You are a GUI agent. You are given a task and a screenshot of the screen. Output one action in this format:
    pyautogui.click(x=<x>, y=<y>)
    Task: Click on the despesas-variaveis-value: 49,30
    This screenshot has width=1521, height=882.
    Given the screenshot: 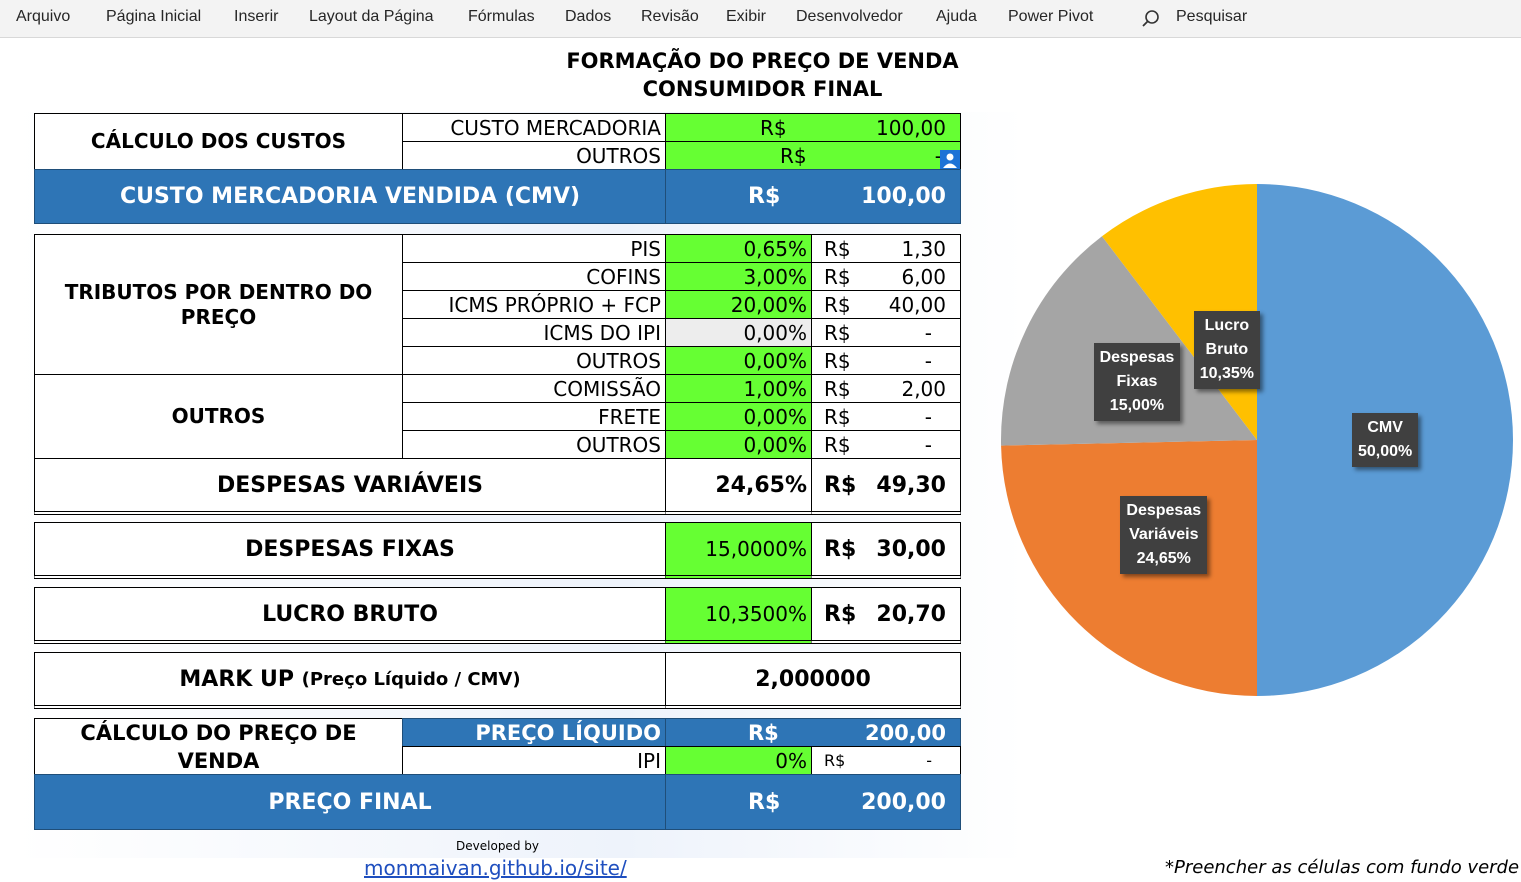 What is the action you would take?
    pyautogui.click(x=911, y=485)
    